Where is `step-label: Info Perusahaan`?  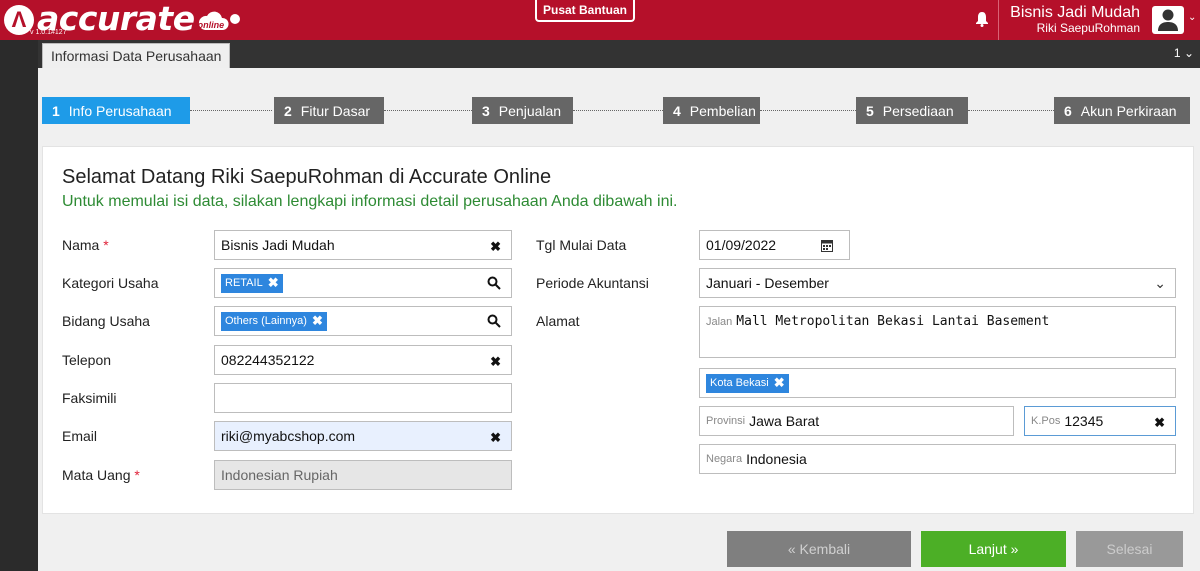 step-label: Info Perusahaan is located at coordinates (120, 110).